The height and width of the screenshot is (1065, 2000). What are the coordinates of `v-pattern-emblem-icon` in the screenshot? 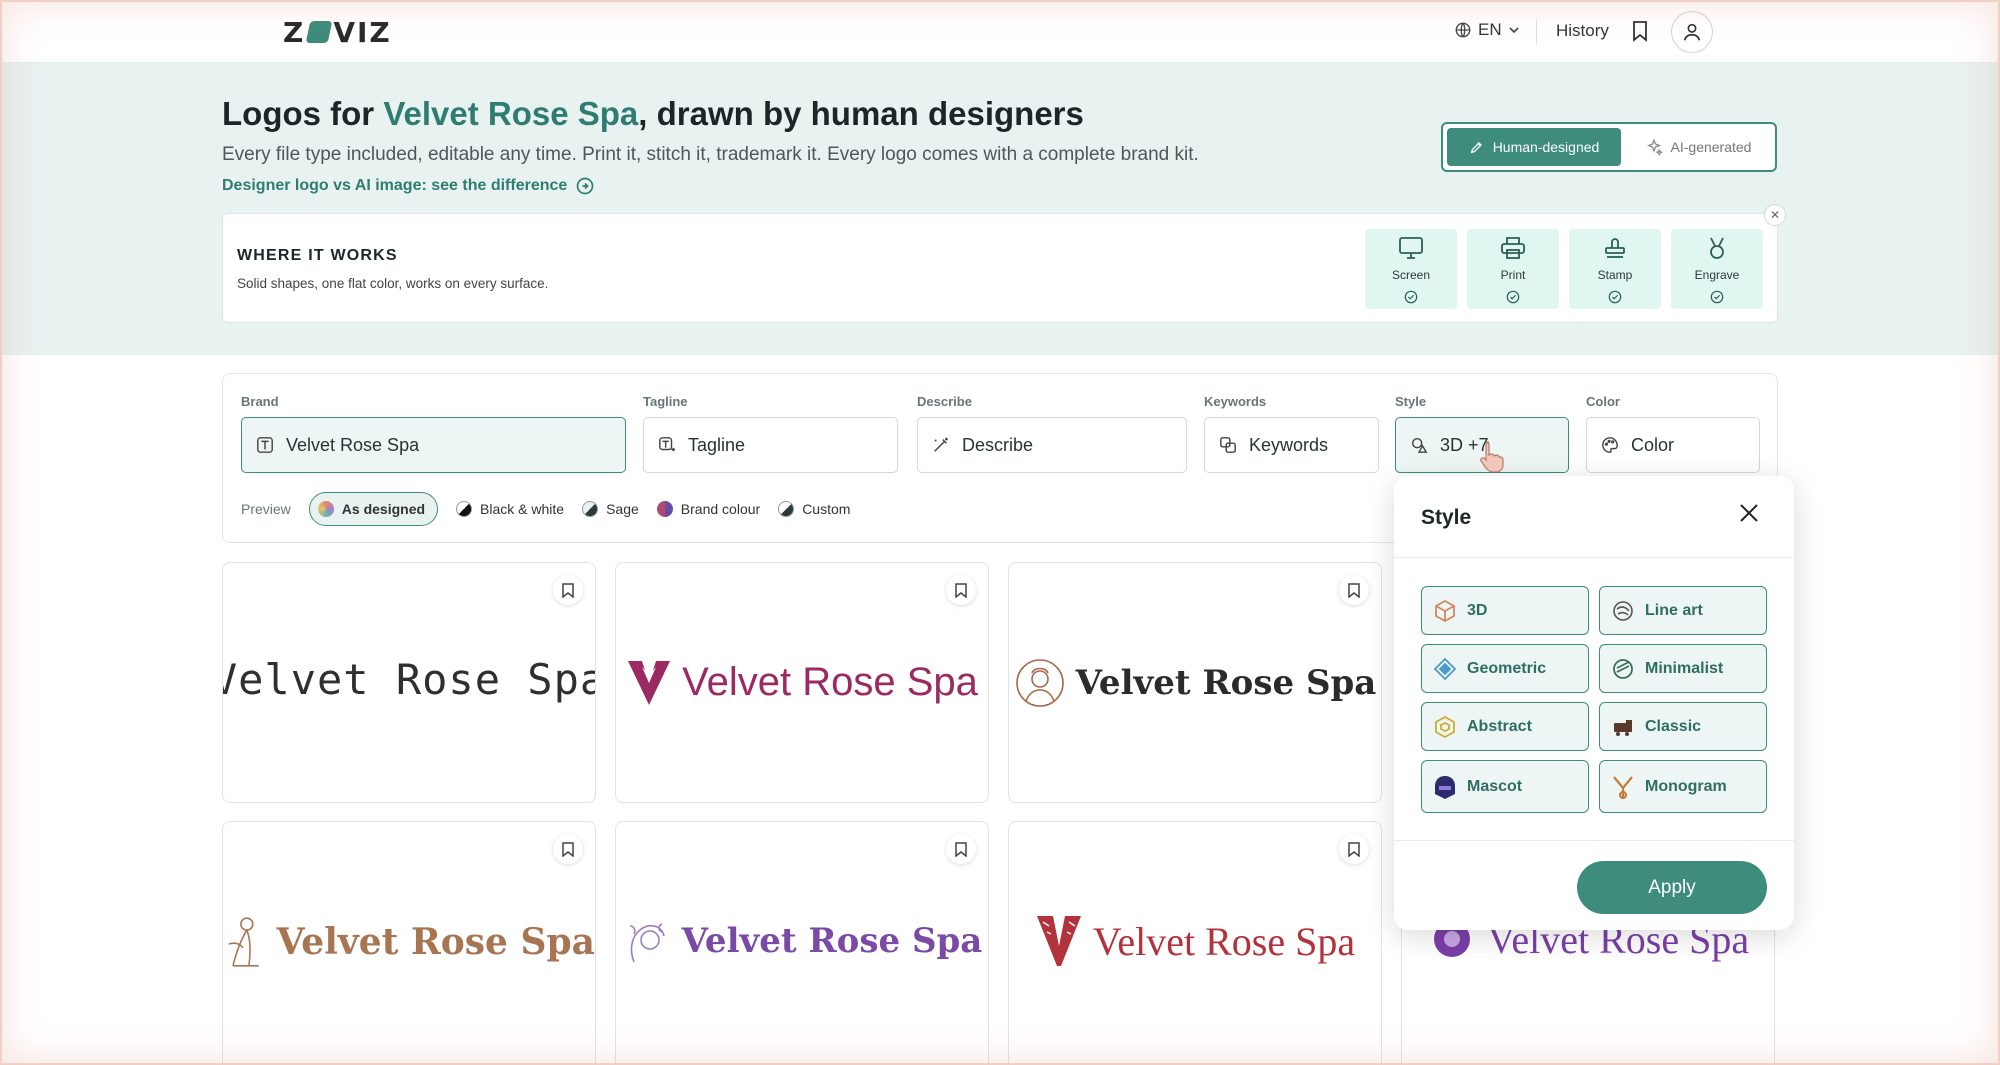 It's located at (1058, 941).